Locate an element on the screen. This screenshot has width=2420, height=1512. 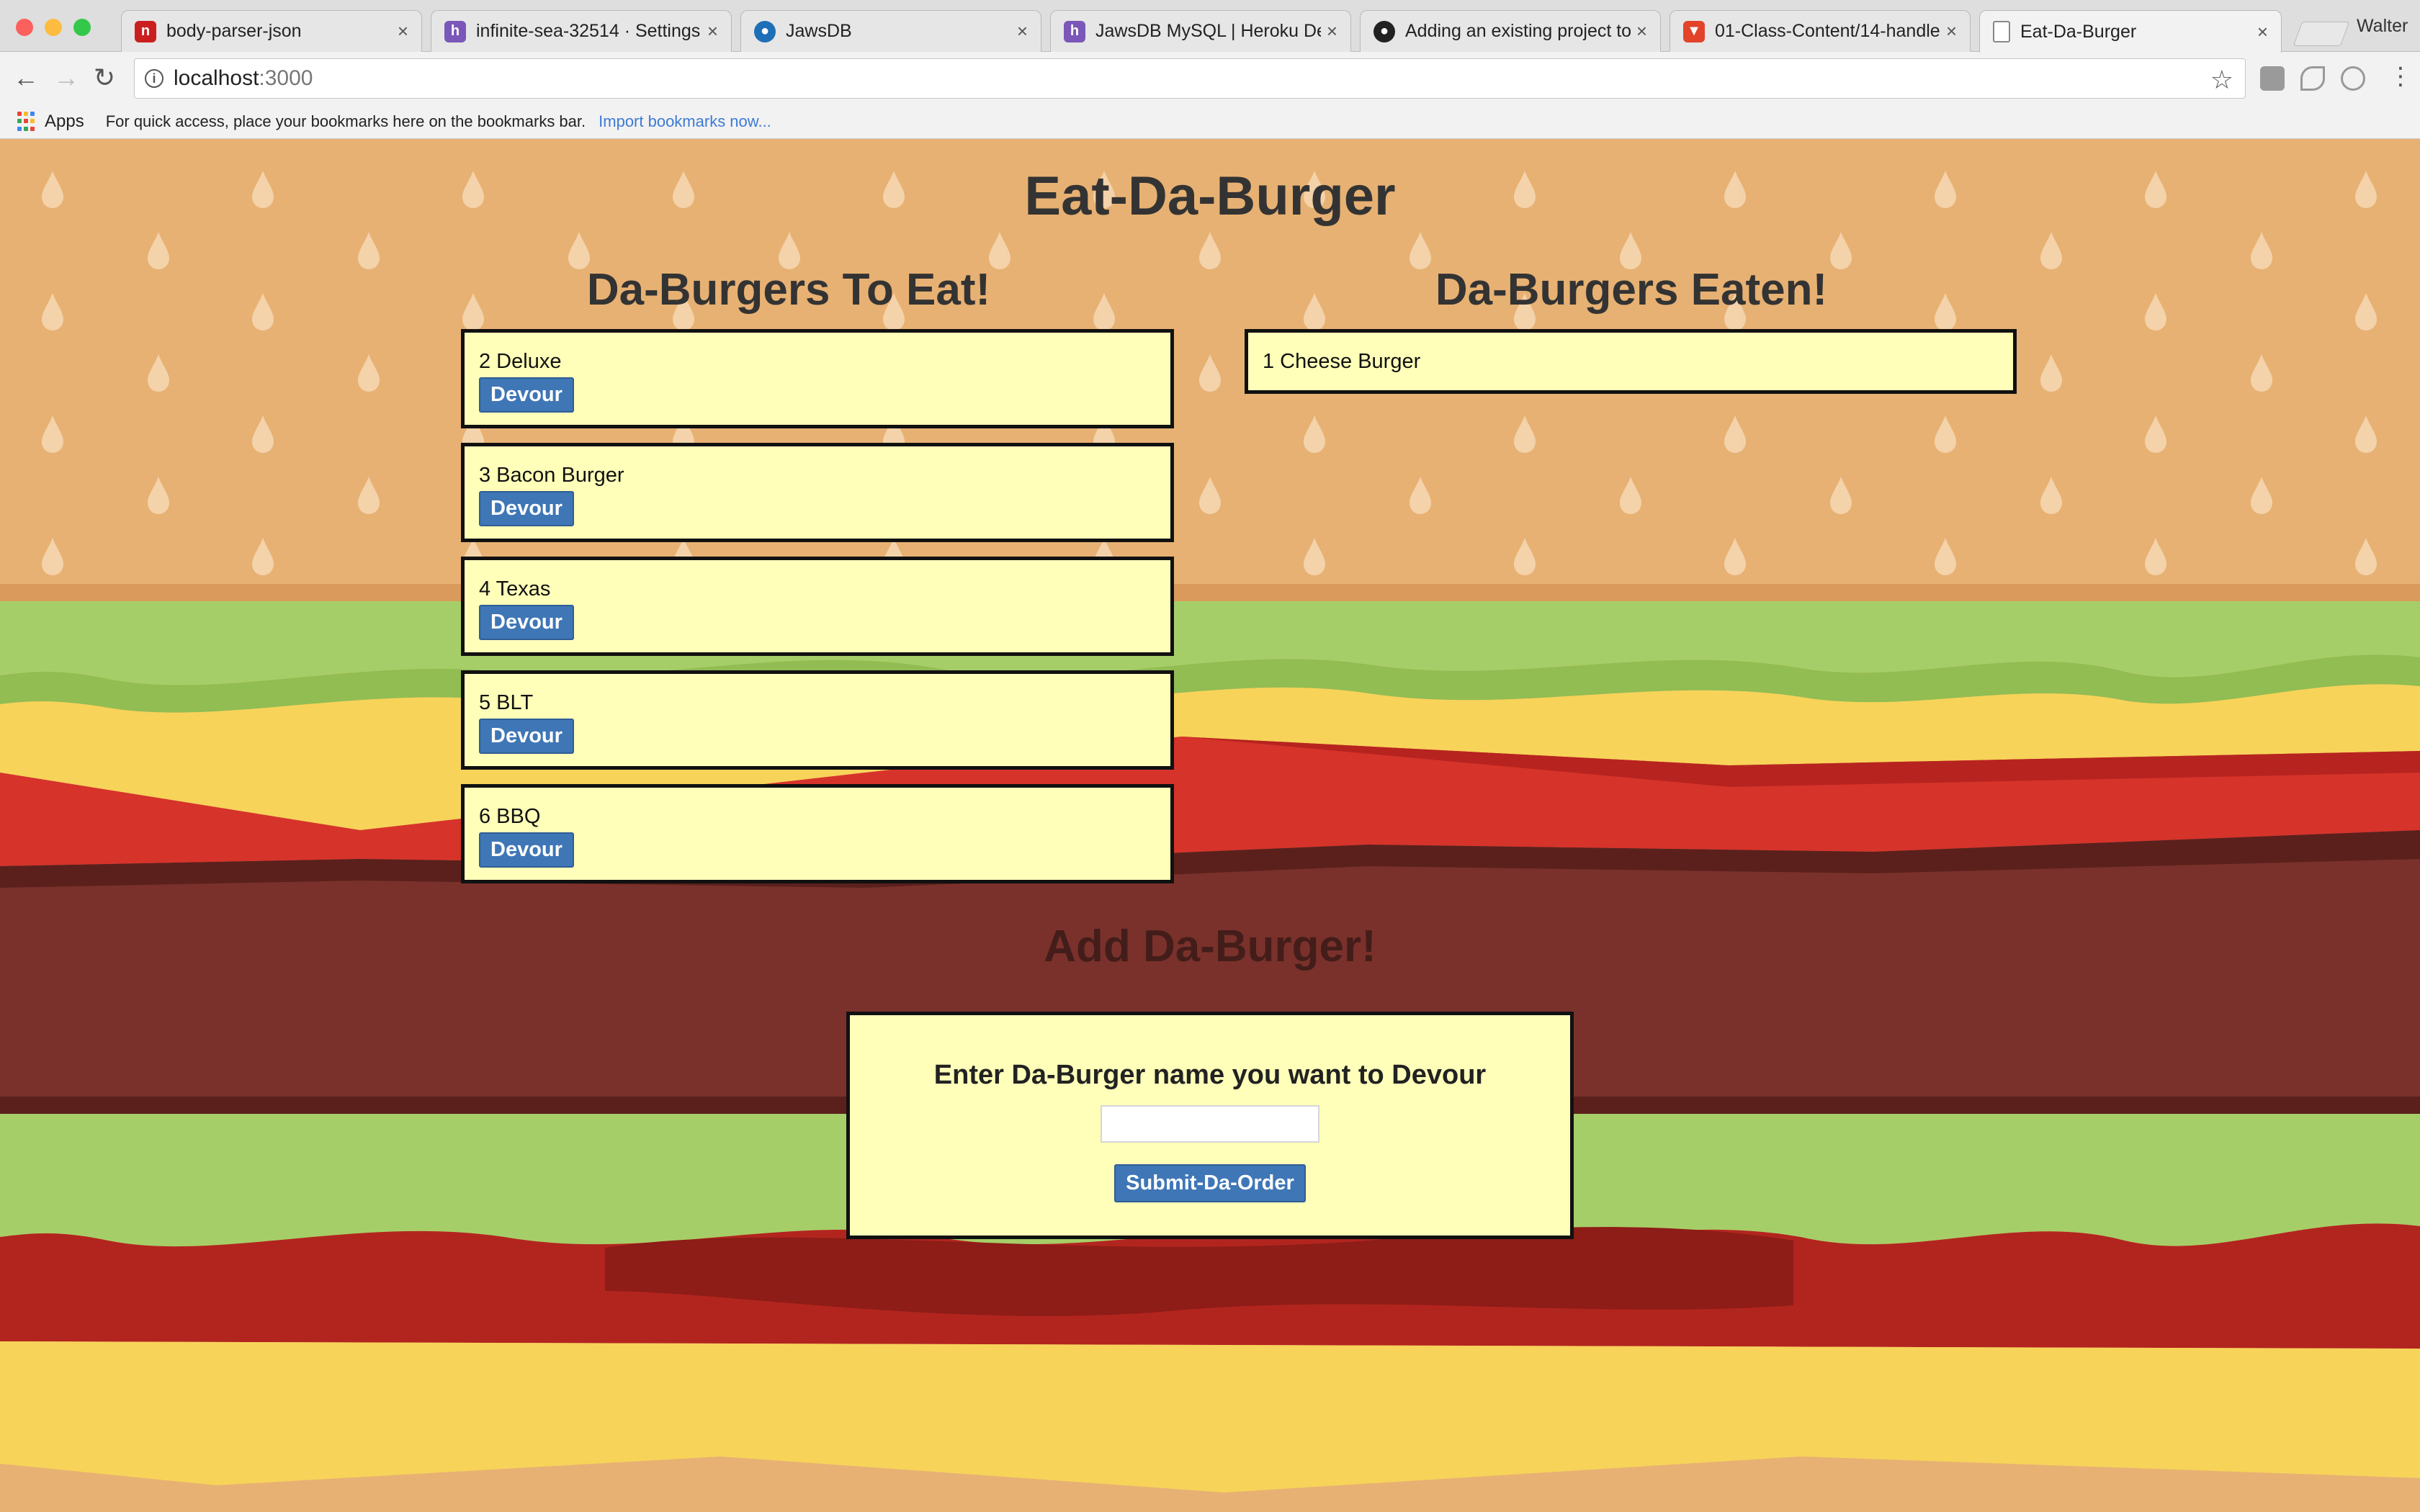
page-title: Eat-Da-Burger is located at coordinates (1210, 196).